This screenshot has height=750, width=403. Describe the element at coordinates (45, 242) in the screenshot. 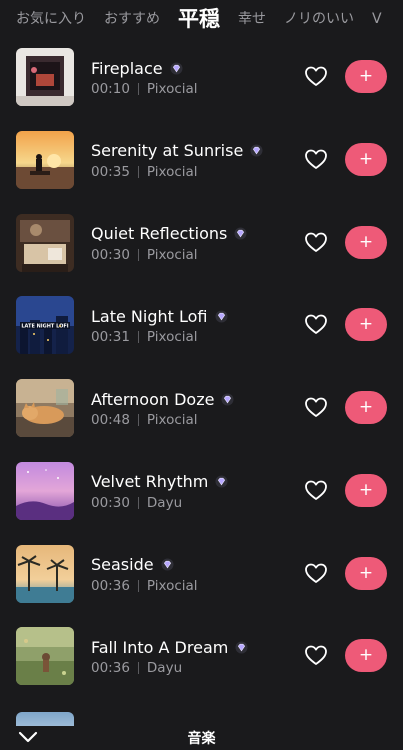

I see `desk-thumbnail` at that location.